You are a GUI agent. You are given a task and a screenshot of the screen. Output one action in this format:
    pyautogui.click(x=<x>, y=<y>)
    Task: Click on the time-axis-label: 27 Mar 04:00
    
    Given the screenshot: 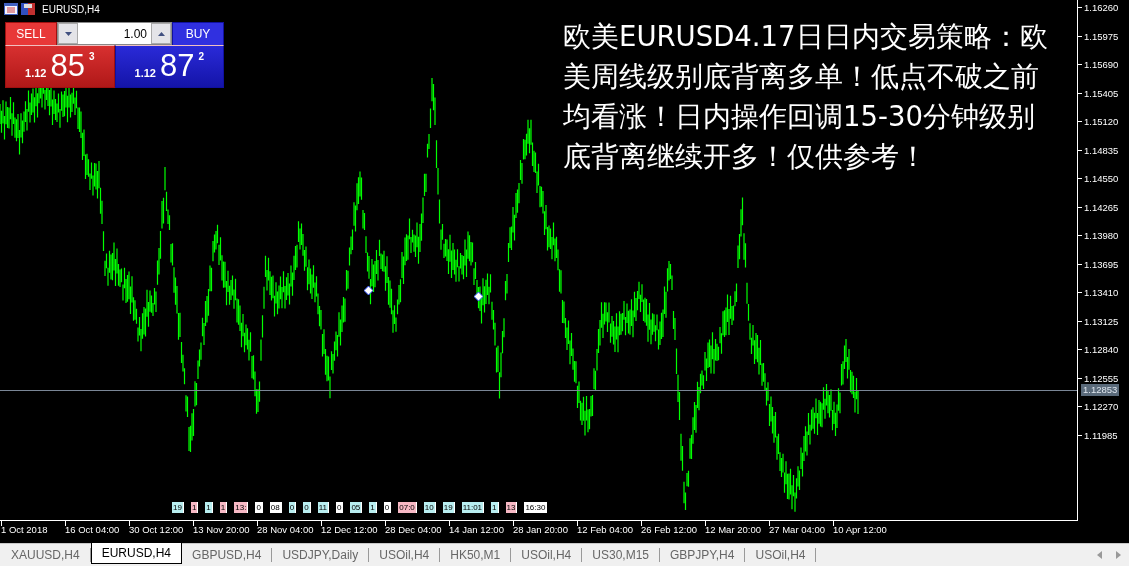 What is the action you would take?
    pyautogui.click(x=797, y=529)
    